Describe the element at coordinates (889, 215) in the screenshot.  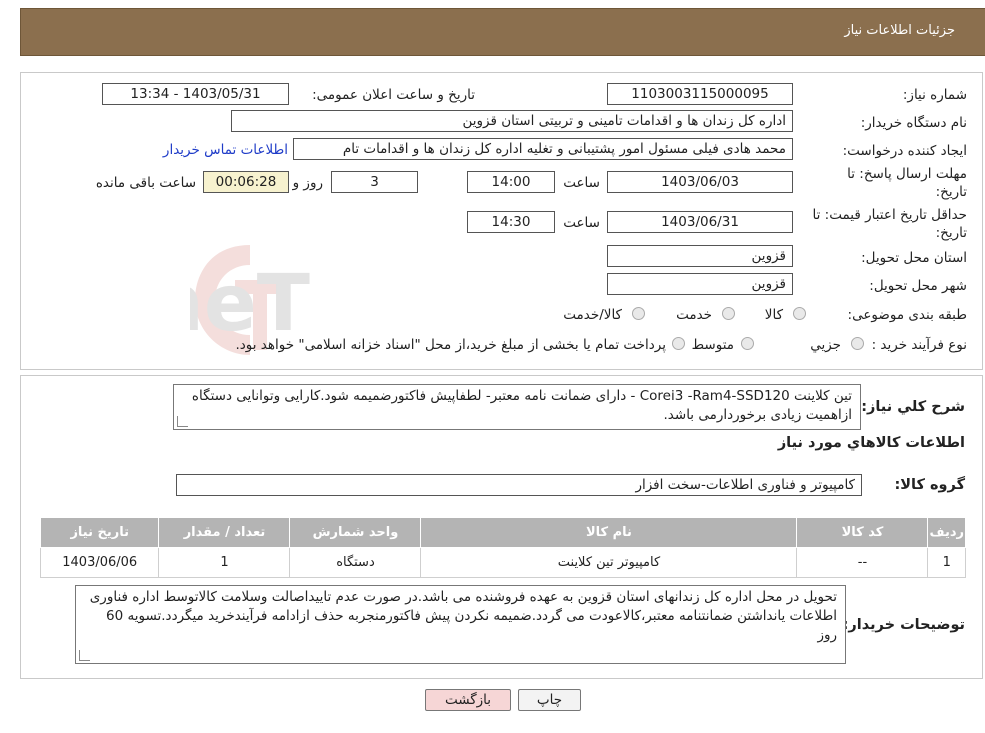
I see `validity-label: حداقل تاریخ اعتبار قیمت: تا` at that location.